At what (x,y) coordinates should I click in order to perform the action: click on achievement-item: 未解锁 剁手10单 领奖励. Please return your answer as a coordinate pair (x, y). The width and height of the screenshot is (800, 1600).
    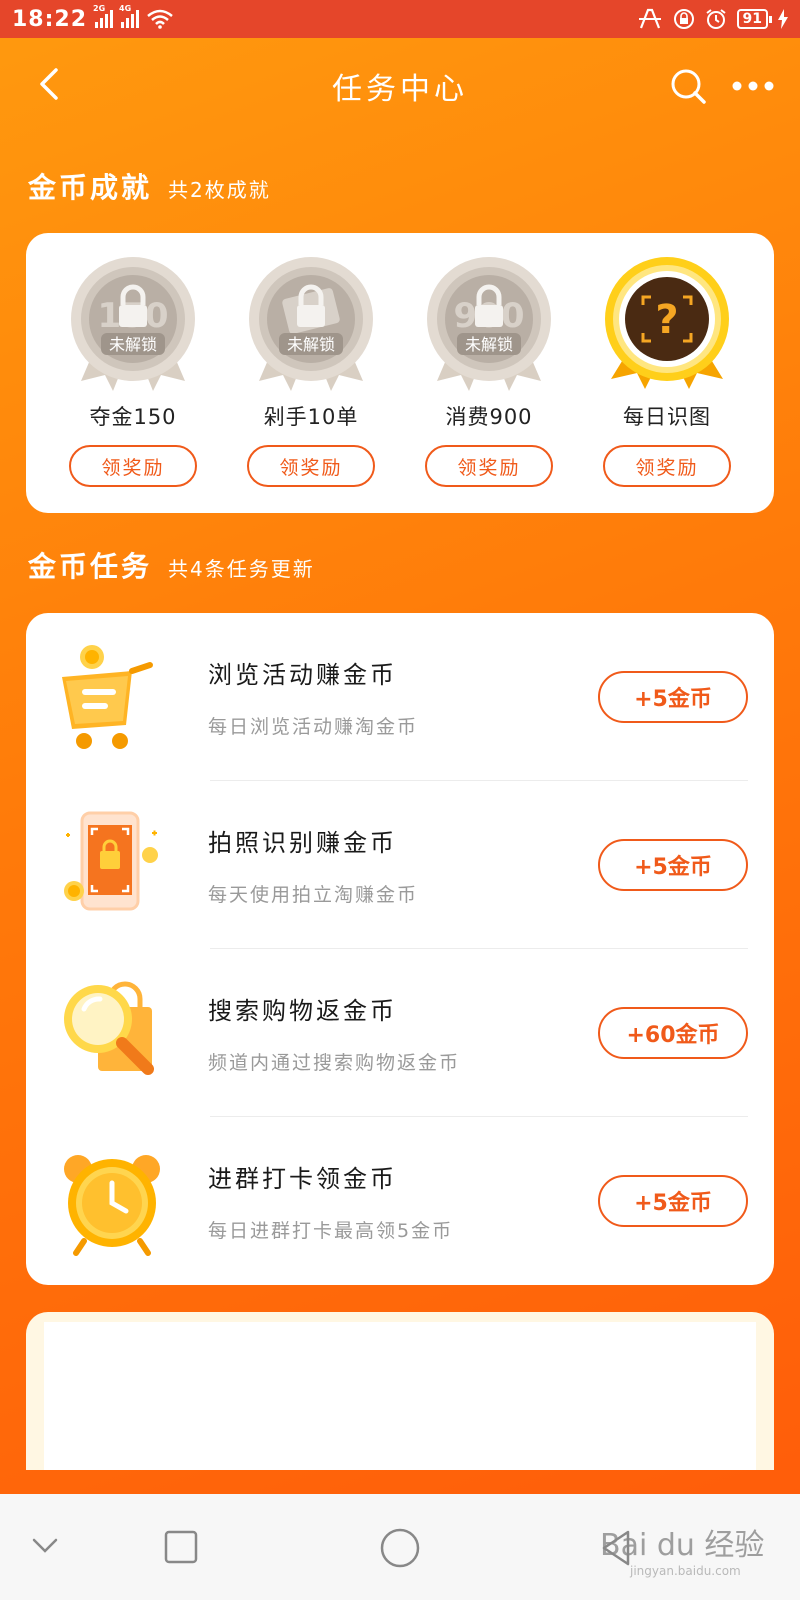
    Looking at the image, I should click on (311, 373).